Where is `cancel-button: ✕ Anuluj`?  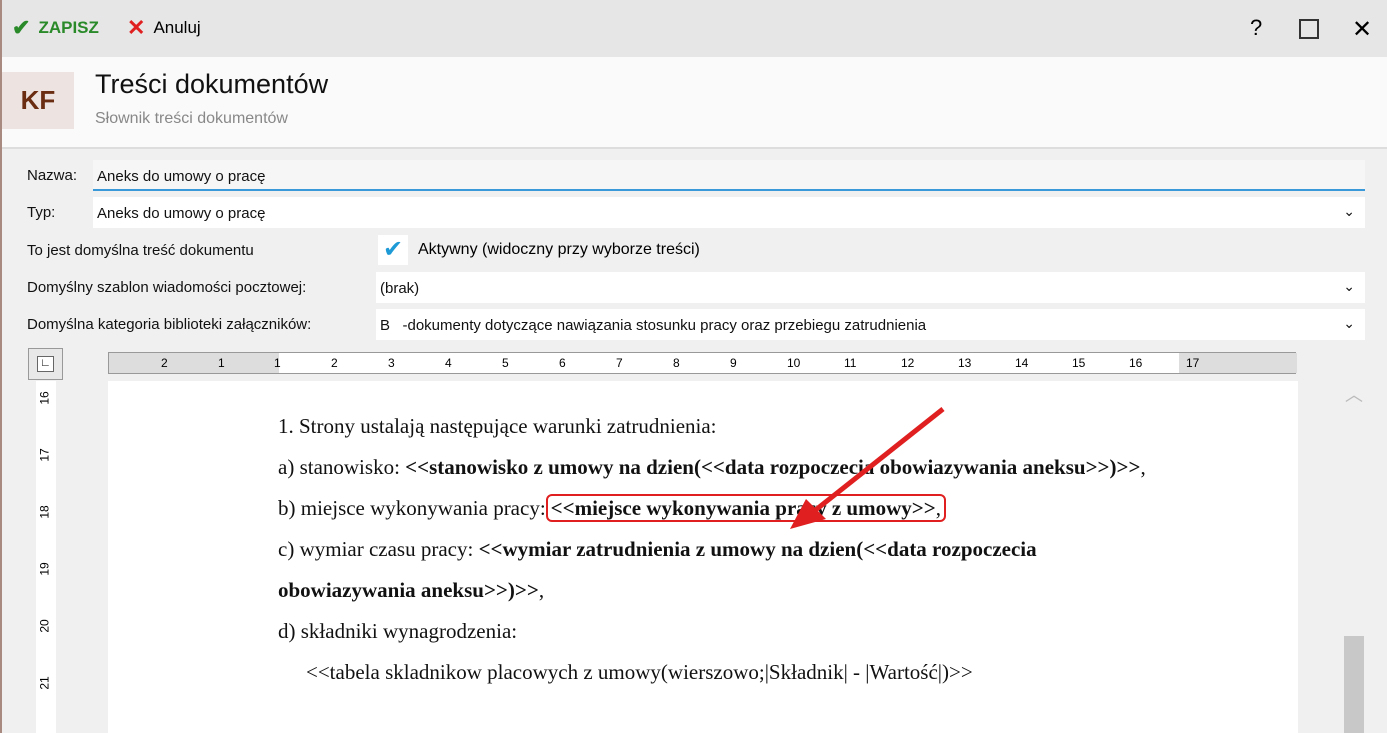 cancel-button: ✕ Anuluj is located at coordinates (164, 28).